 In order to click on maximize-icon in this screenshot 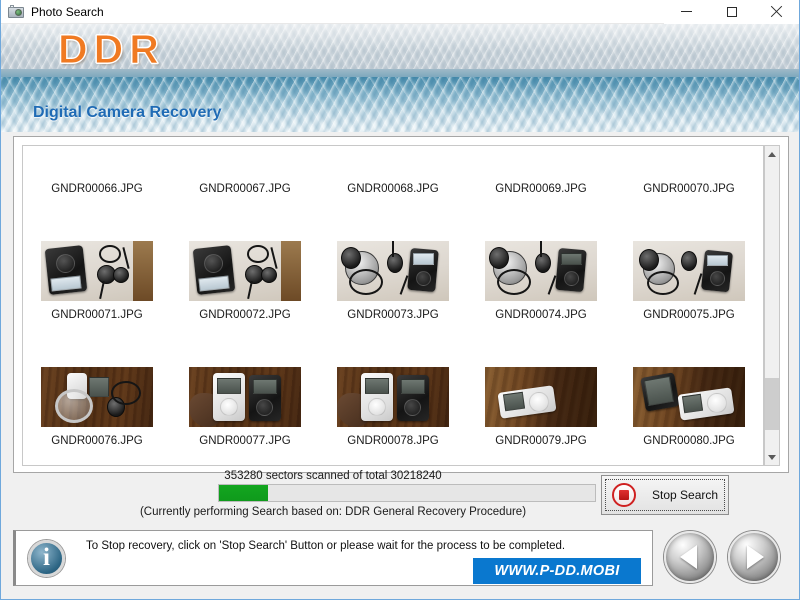, I will do `click(731, 11)`.